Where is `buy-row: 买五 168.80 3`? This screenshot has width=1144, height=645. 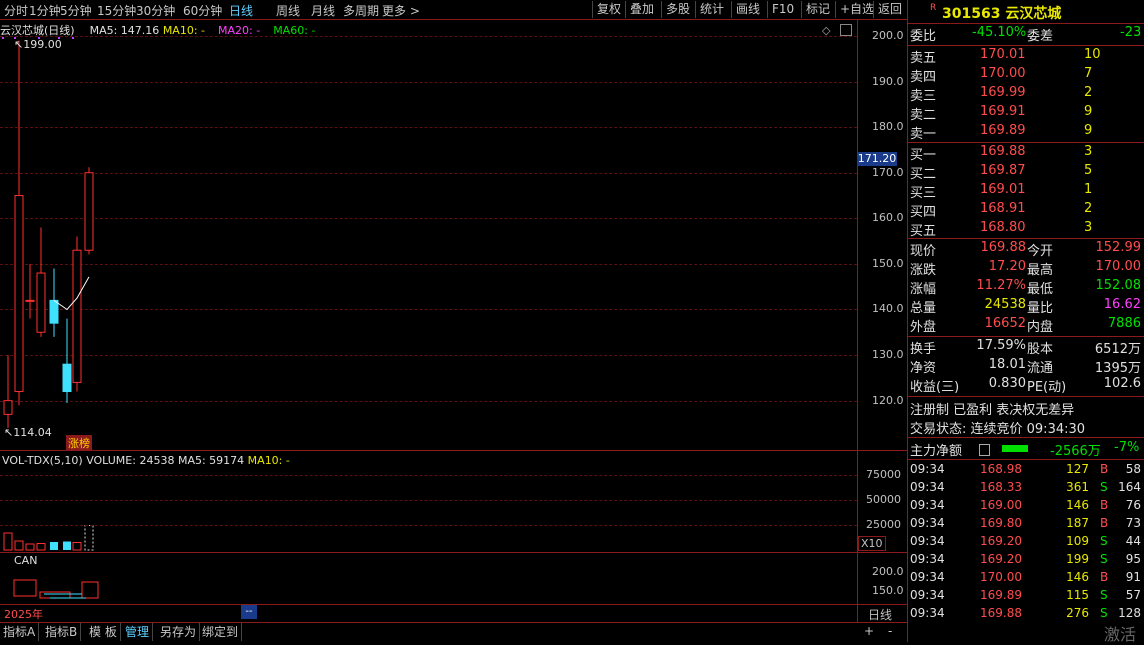 buy-row: 买五 168.80 3 is located at coordinates (1026, 229).